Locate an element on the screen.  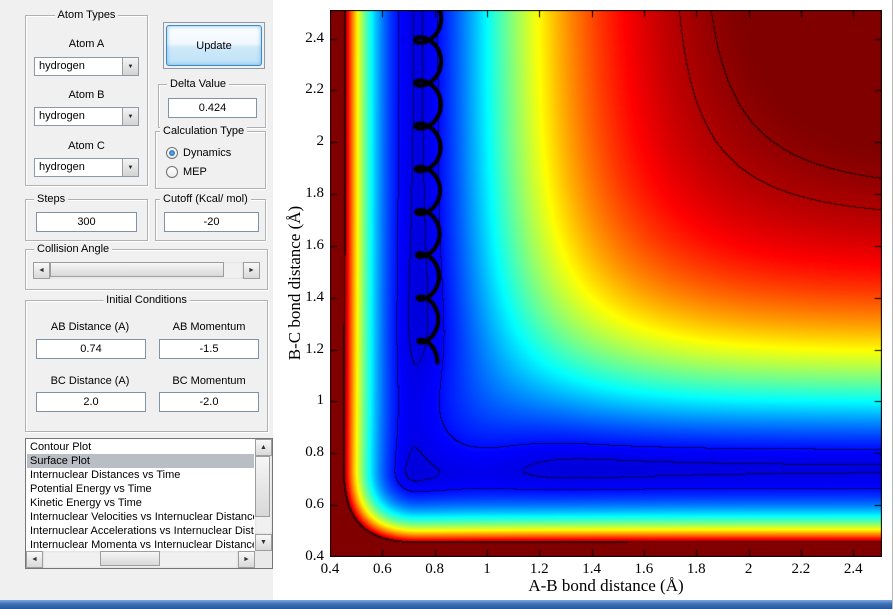
ab-distance-label: AB Distance (A) is located at coordinates (90, 327).